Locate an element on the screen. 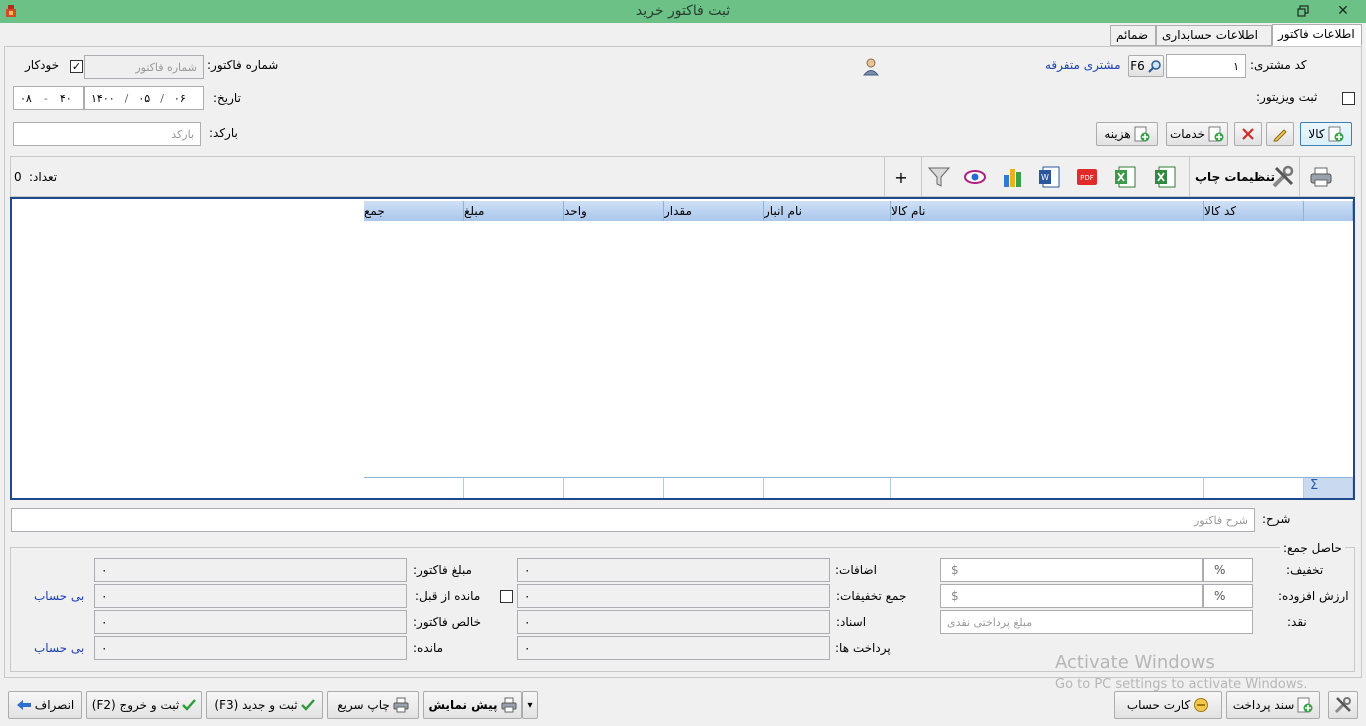 The width and height of the screenshot is (1366, 726). no-account-link-2: بی حساب is located at coordinates (59, 648).